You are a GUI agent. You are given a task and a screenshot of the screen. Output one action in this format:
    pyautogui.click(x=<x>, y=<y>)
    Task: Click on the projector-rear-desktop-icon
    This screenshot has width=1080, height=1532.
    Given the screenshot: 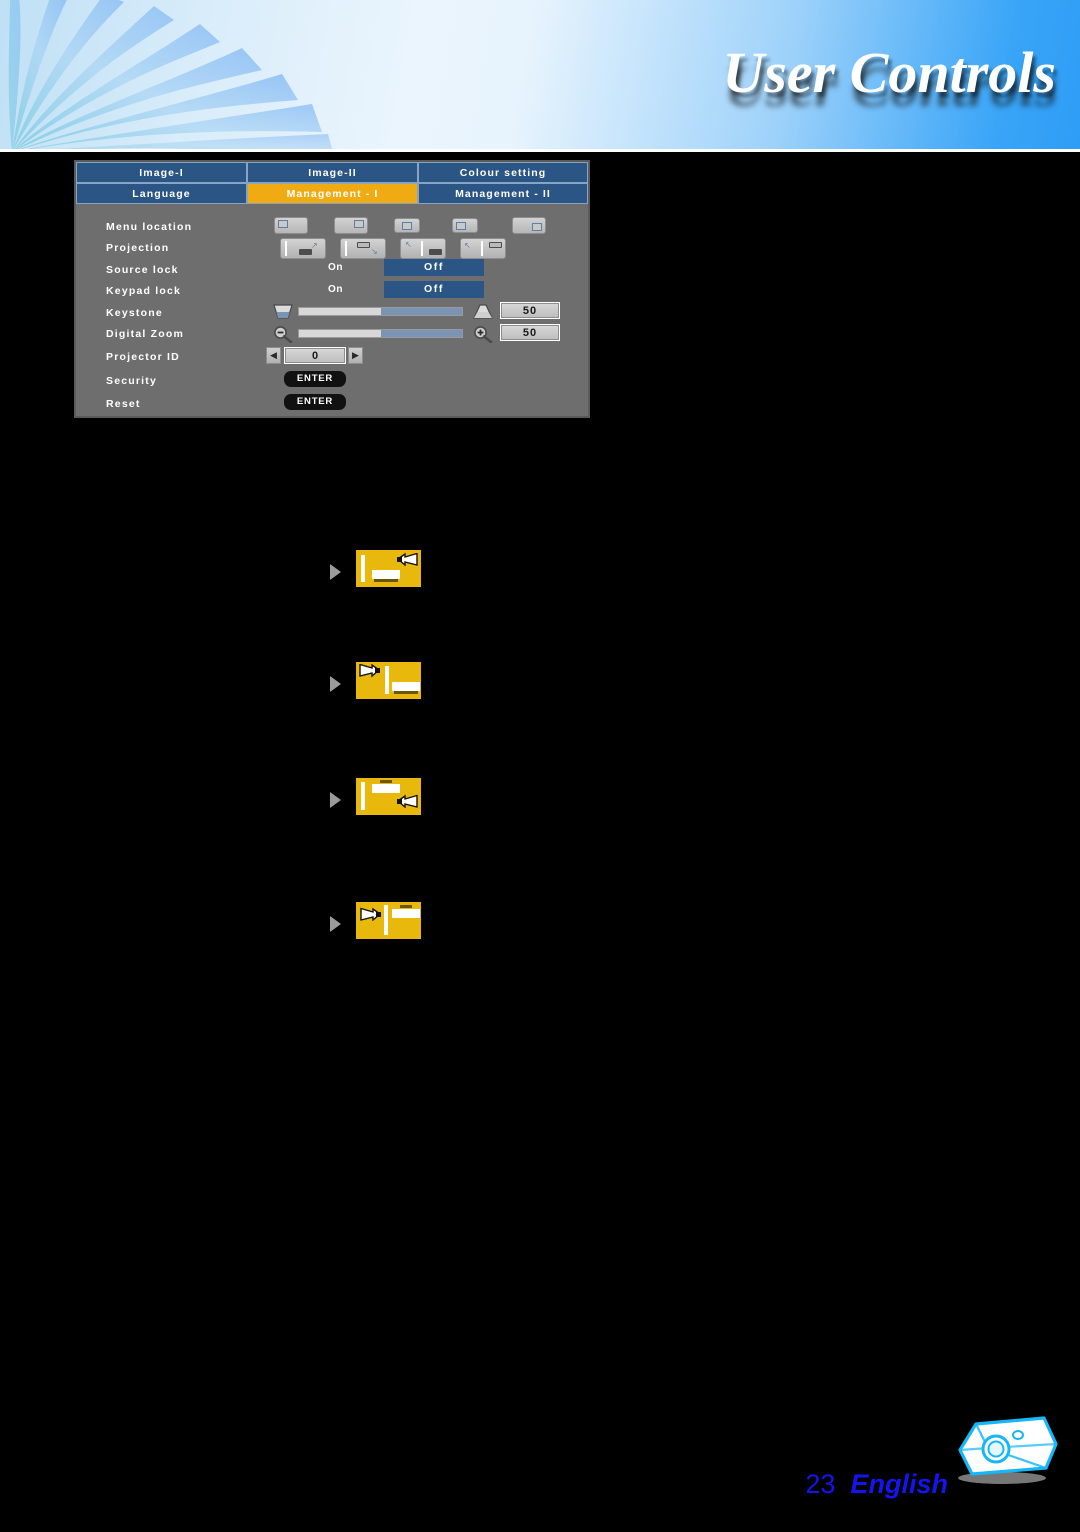 What is the action you would take?
    pyautogui.click(x=388, y=680)
    